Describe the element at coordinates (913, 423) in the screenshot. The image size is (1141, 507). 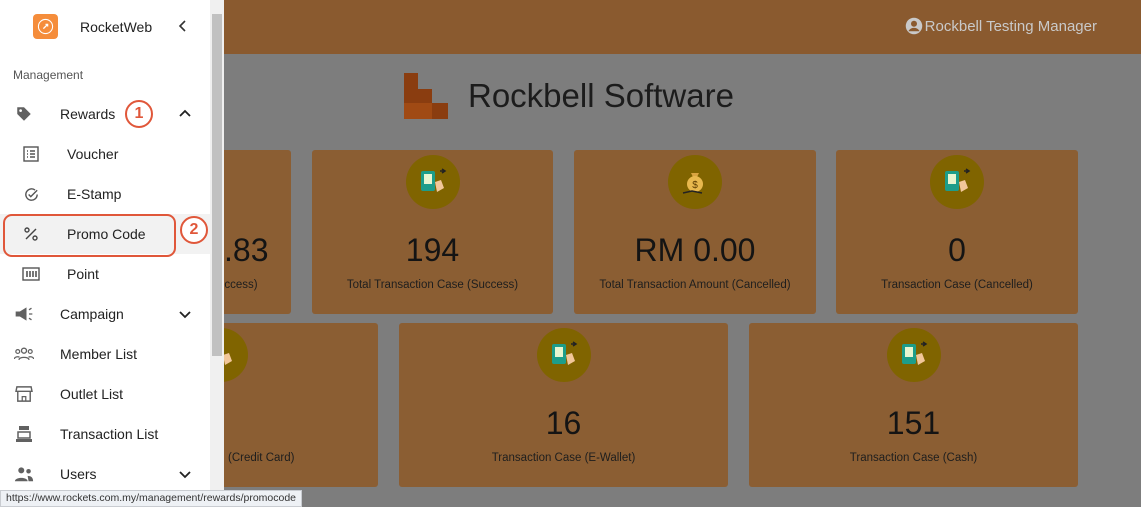
I see `stat-value: 151` at that location.